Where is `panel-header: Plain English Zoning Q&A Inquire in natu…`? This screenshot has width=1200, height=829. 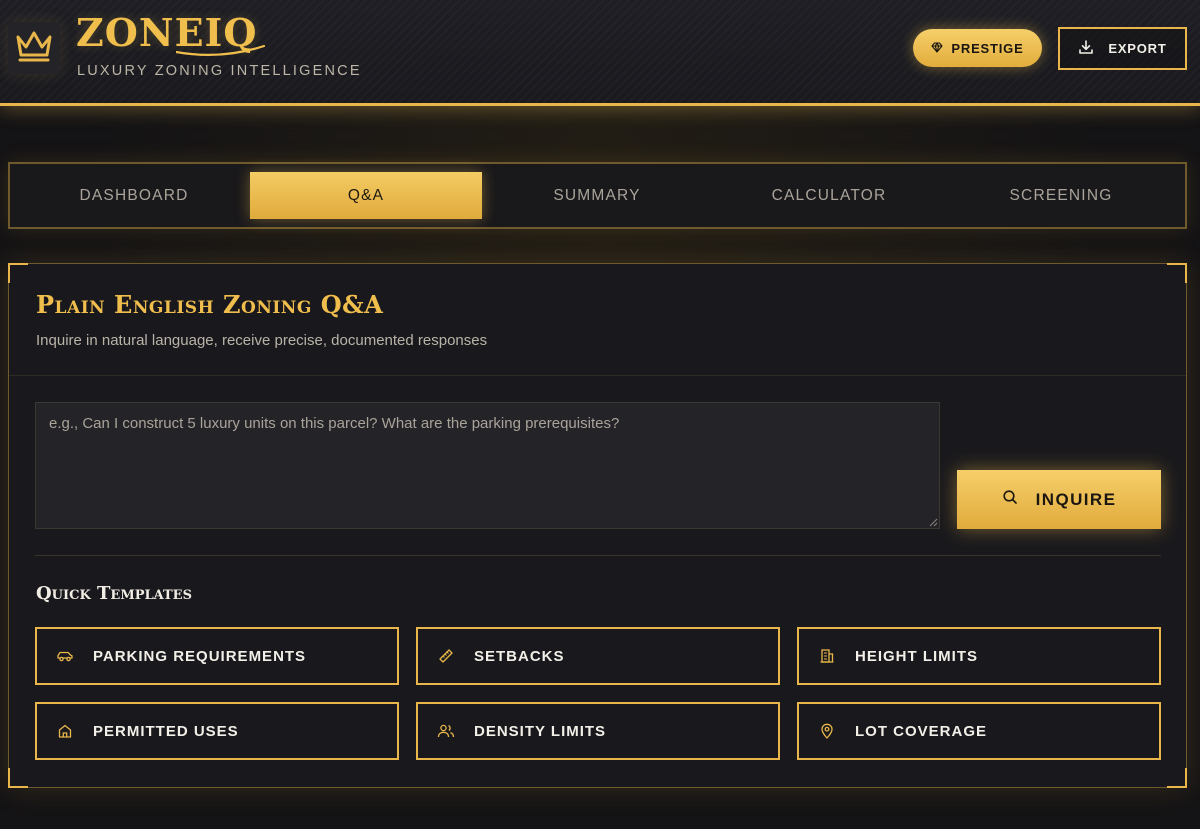 panel-header: Plain English Zoning Q&A Inquire in natu… is located at coordinates (597, 320).